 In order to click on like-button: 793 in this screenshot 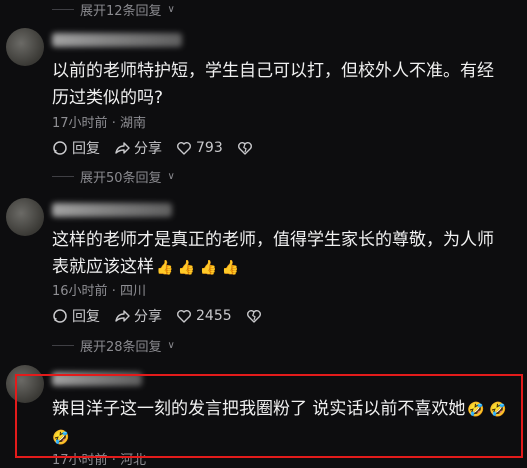, I will do `click(199, 148)`.